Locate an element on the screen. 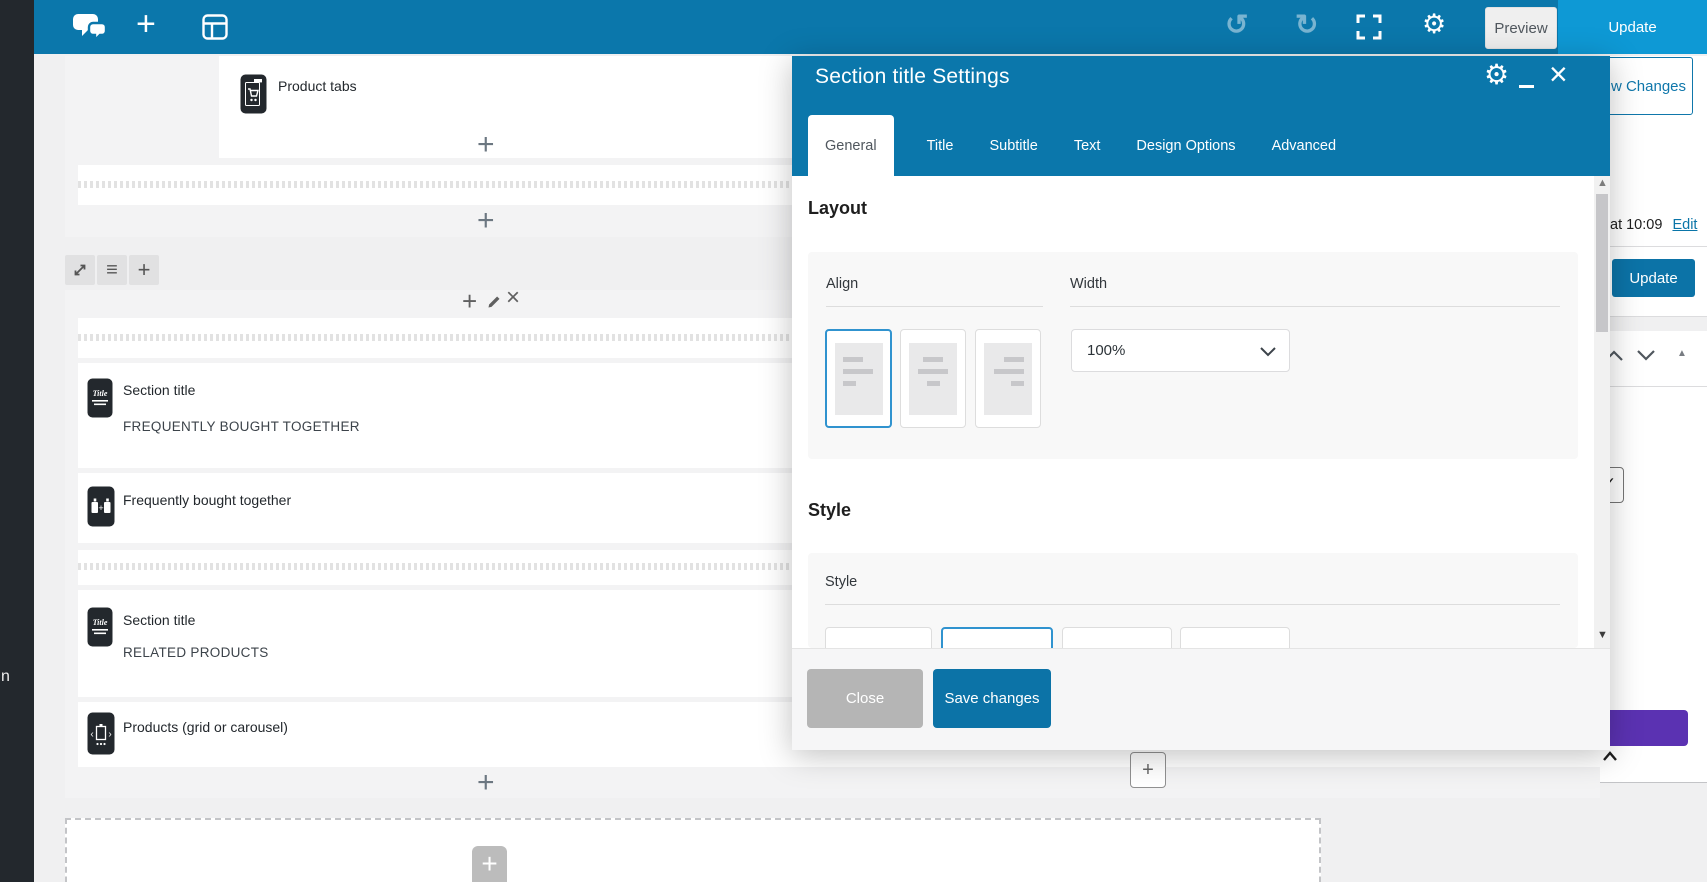  collapse-chevron-icon is located at coordinates (1610, 756).